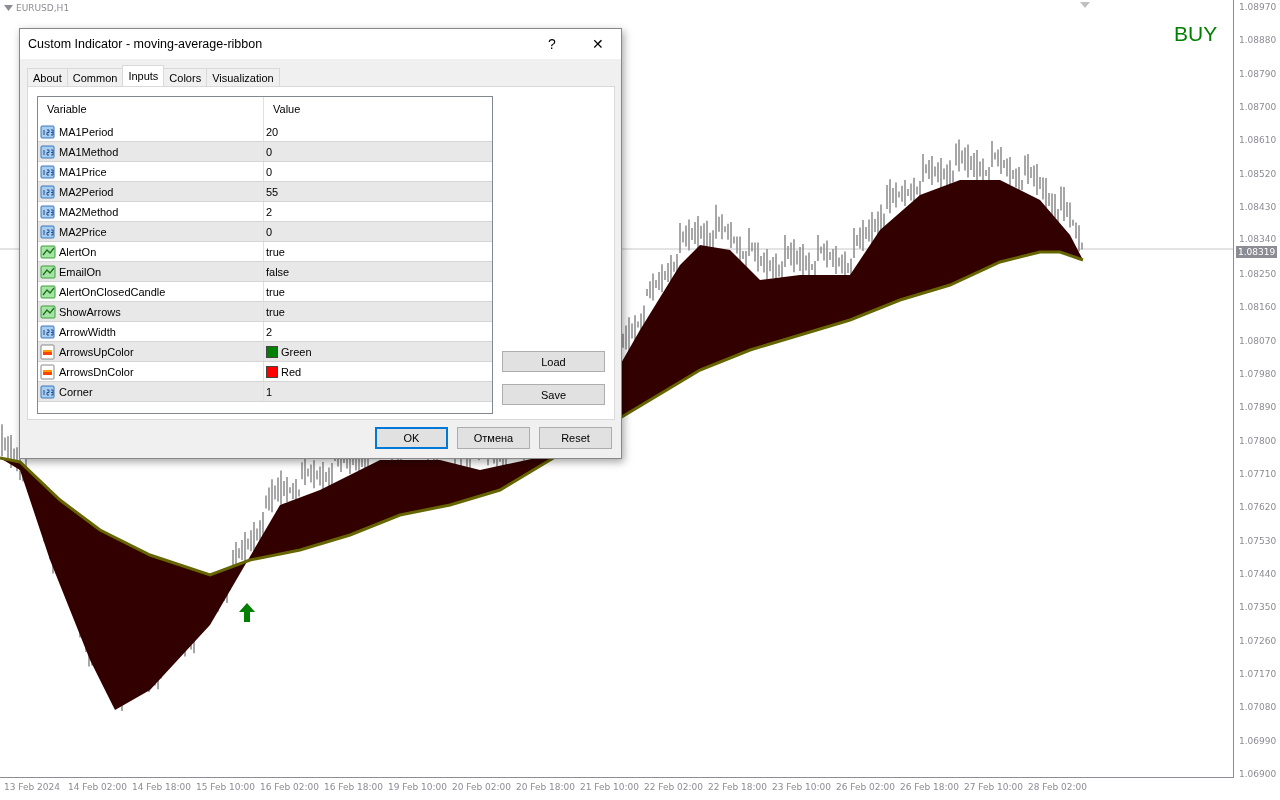 This screenshot has width=1280, height=800. Describe the element at coordinates (930, 787) in the screenshot. I see `time-label: 26 Feb 18:00` at that location.